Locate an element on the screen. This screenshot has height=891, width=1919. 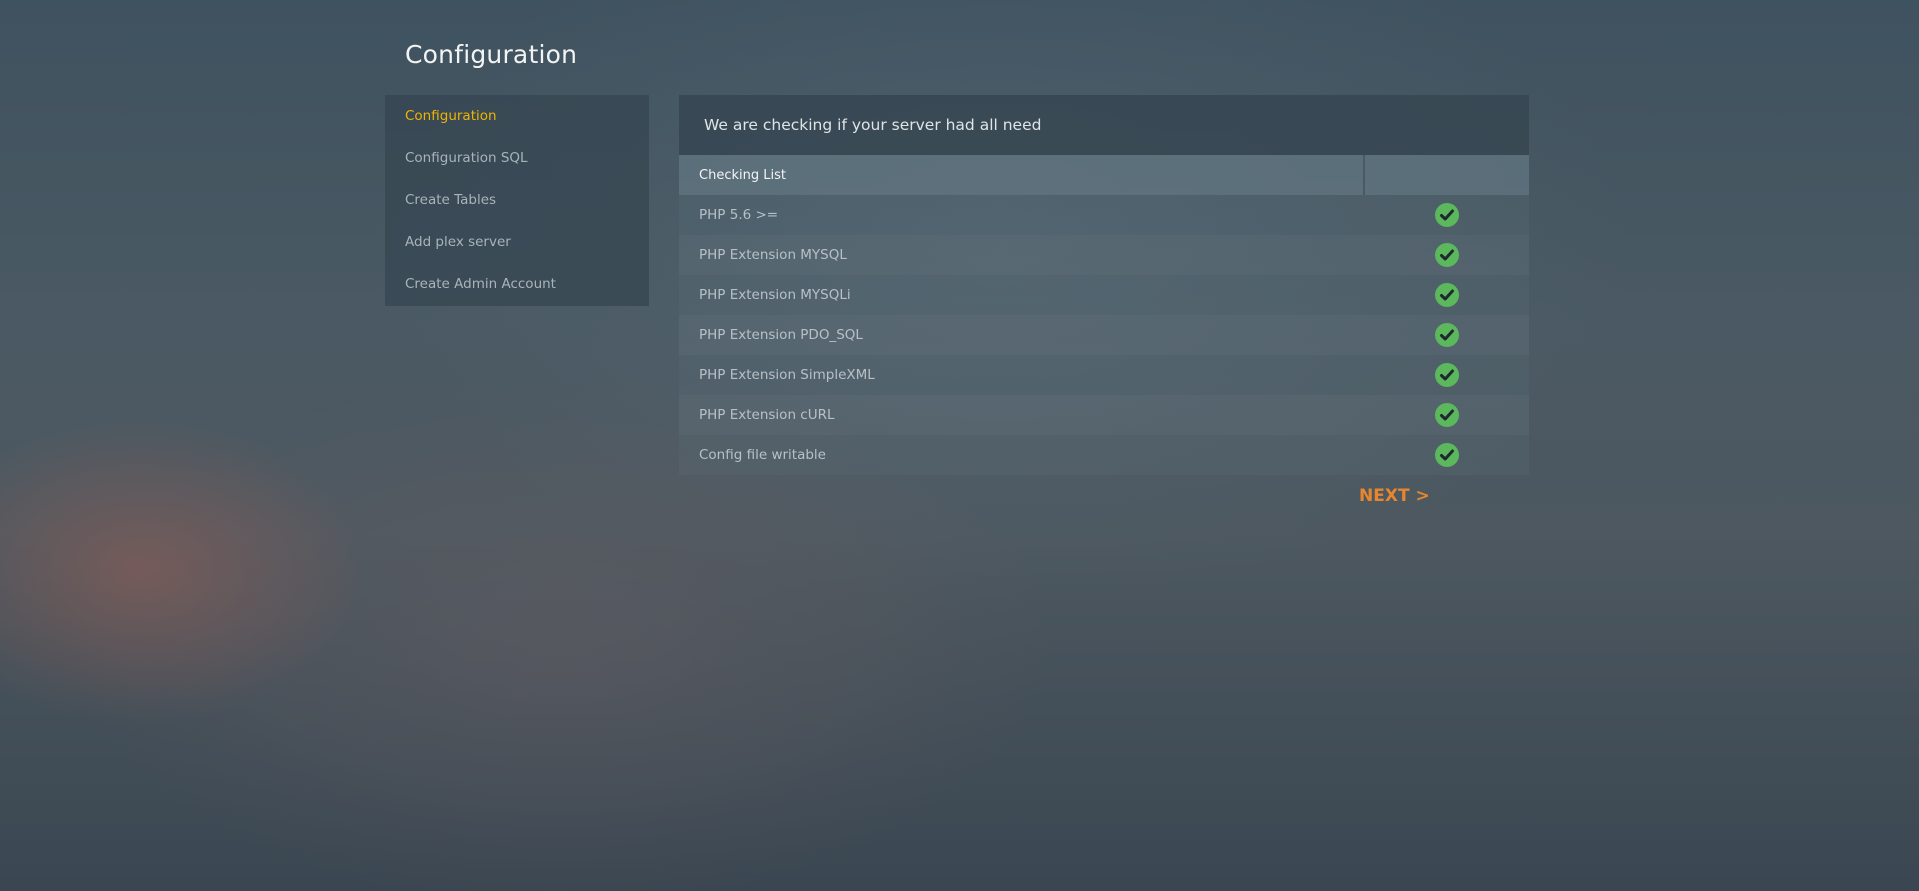
table-row: Config file writable is located at coordinates (1104, 455).